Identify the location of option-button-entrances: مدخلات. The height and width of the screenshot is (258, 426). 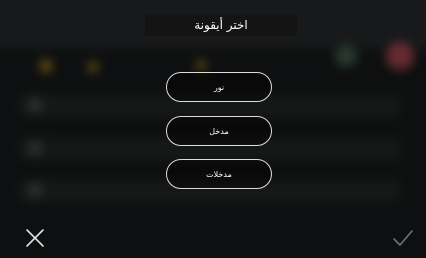
(219, 174).